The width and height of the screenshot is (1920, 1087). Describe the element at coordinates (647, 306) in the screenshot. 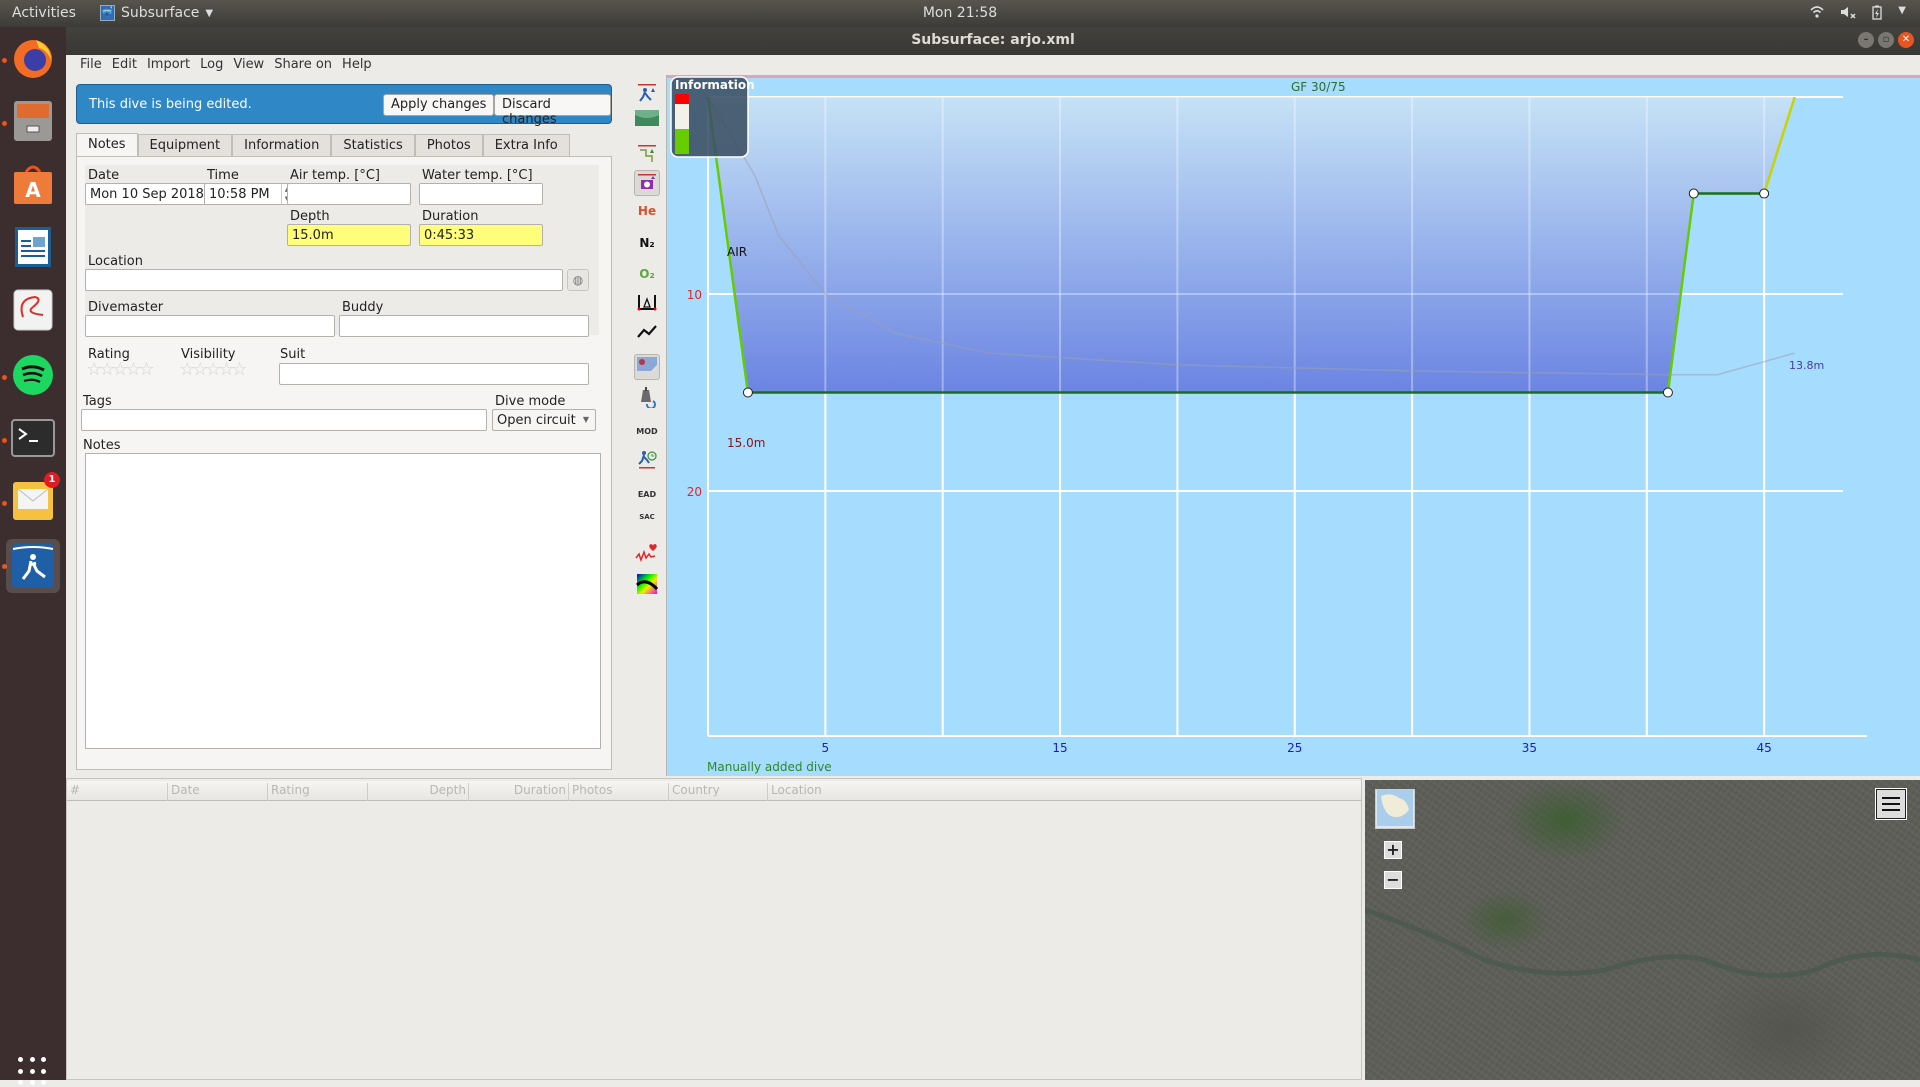

I see `ruler-icon` at that location.